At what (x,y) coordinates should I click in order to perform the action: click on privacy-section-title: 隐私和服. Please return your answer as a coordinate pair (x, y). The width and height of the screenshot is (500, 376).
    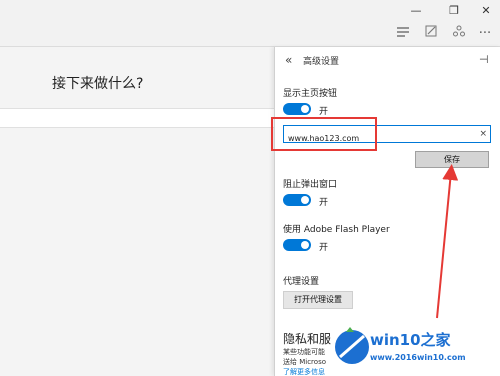
    Looking at the image, I should click on (307, 339).